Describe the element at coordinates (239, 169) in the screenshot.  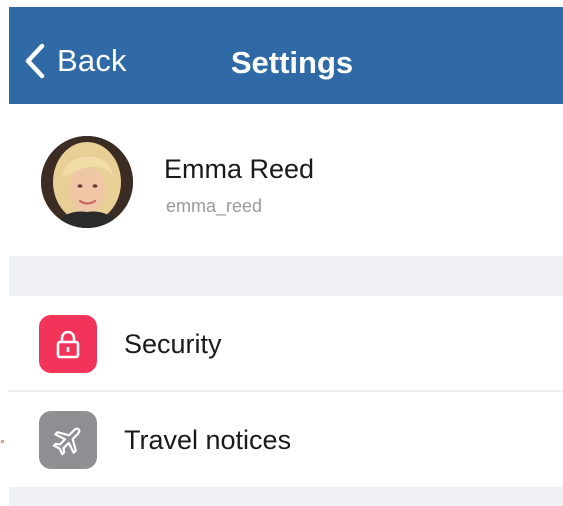
I see `profile-name: Emma Reed` at that location.